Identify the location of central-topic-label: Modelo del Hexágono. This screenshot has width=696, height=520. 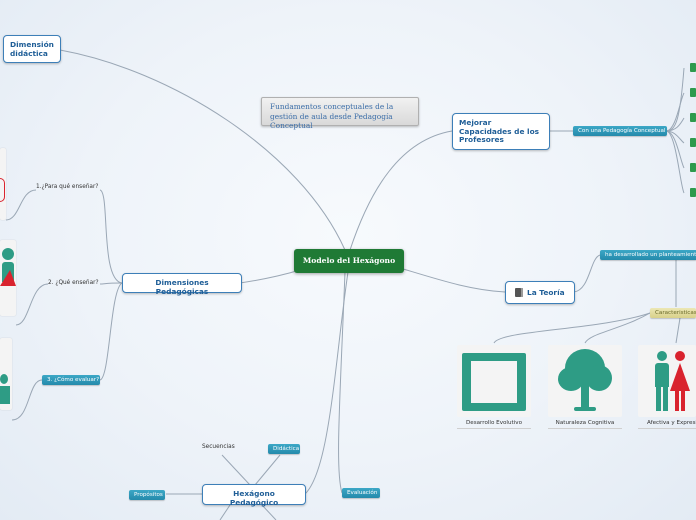
(349, 260).